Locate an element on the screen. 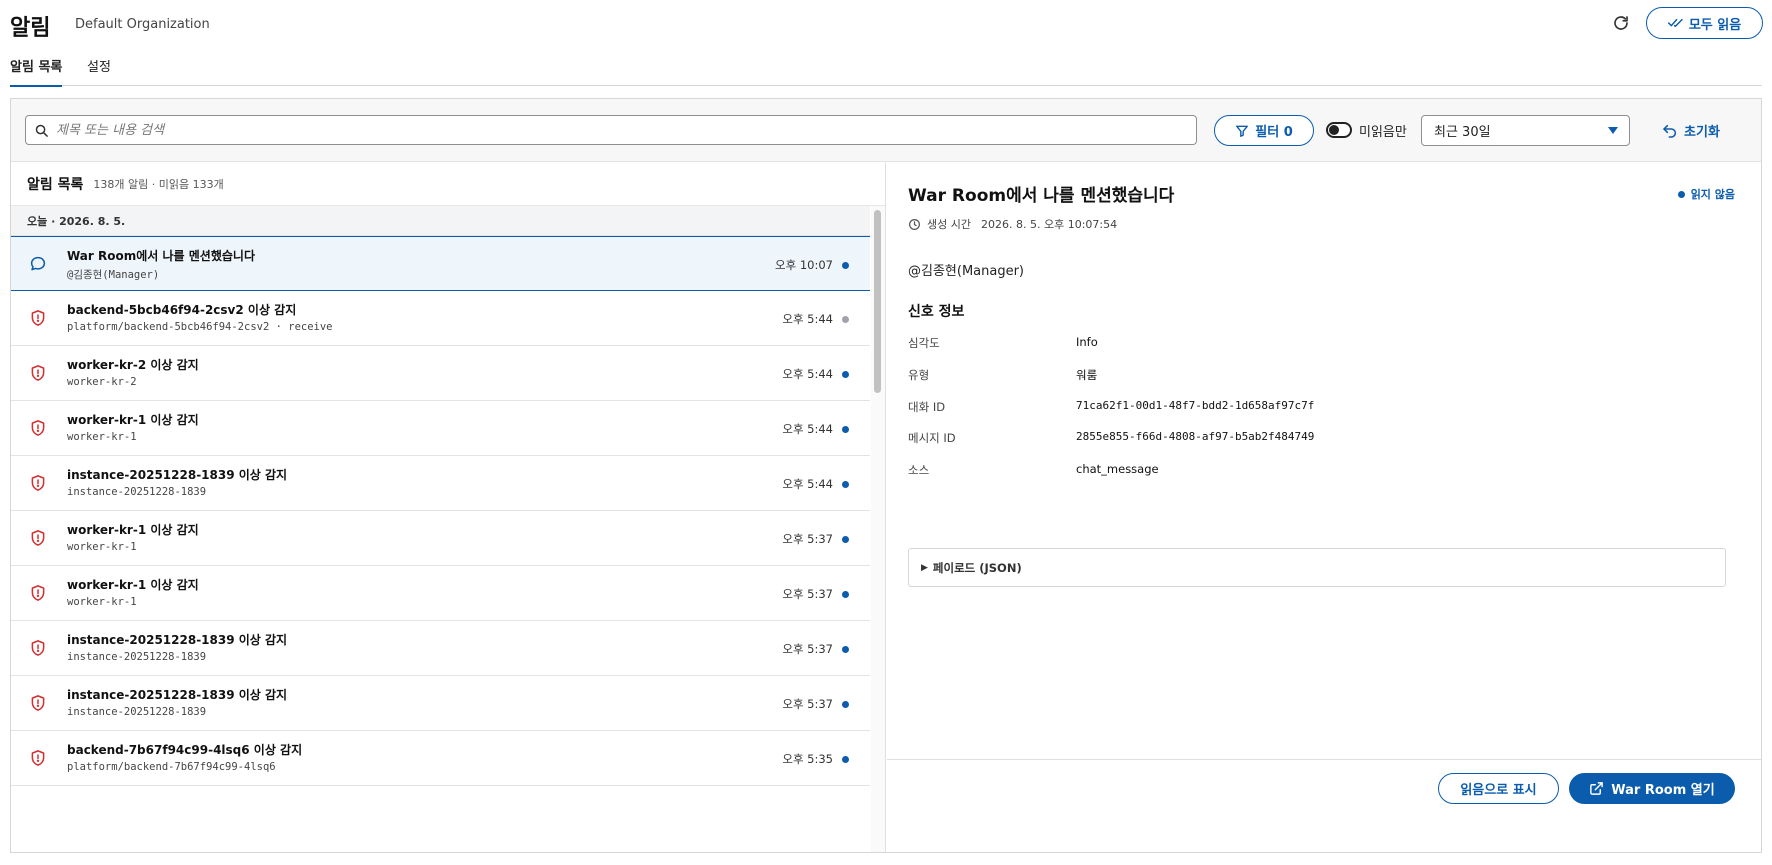 This screenshot has height=865, width=1772. tab-settings: 설정 is located at coordinates (99, 70).